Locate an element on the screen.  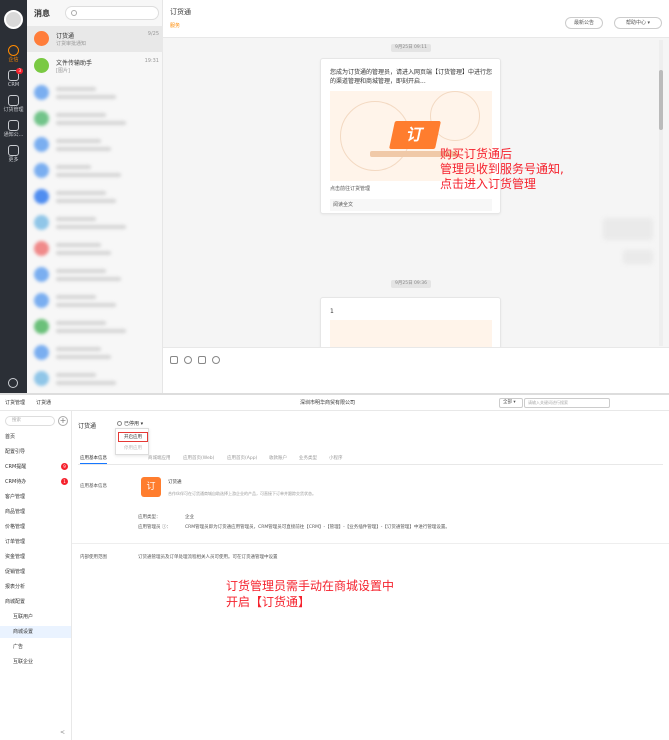
nav-search-input: 搜索 is located at coordinates (30, 421).